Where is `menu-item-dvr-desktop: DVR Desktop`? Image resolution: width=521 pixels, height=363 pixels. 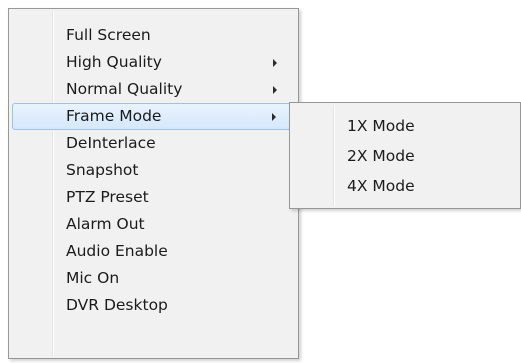 menu-item-dvr-desktop: DVR Desktop is located at coordinates (153, 305).